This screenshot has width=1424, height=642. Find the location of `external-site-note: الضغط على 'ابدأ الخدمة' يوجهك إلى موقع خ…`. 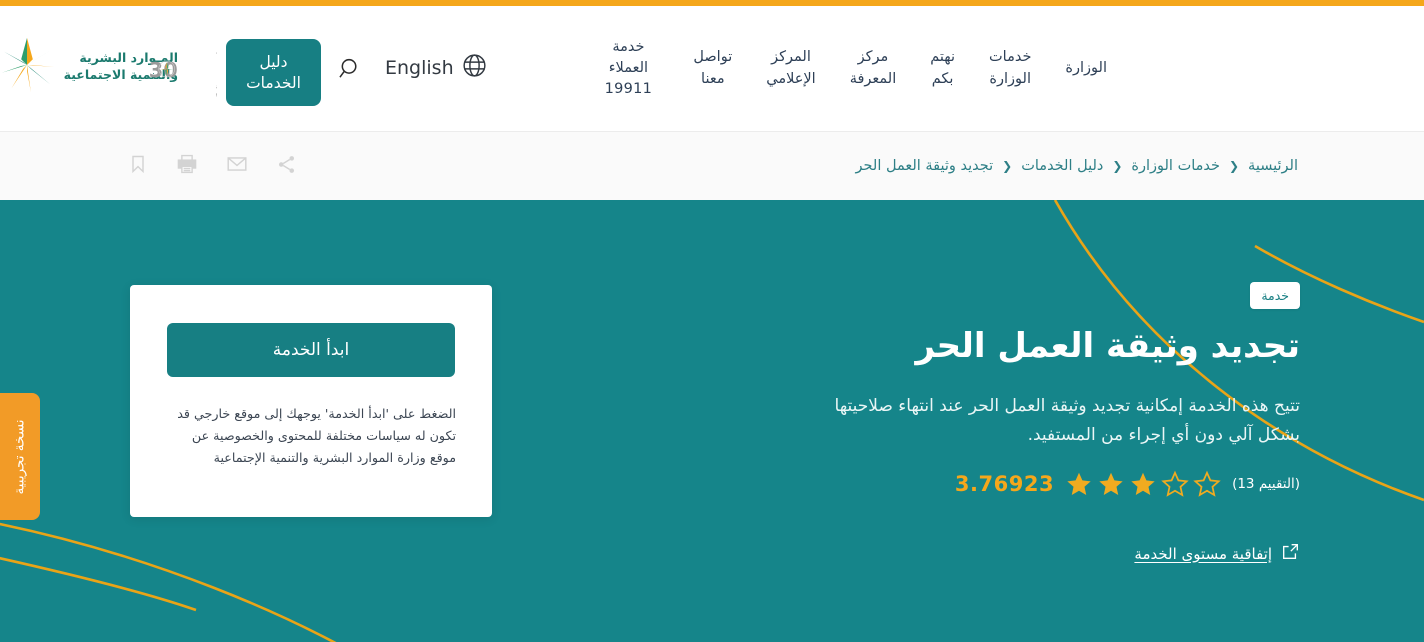

external-site-note: الضغط على 'ابدأ الخدمة' يوجهك إلى موقع خ… is located at coordinates (316, 436).